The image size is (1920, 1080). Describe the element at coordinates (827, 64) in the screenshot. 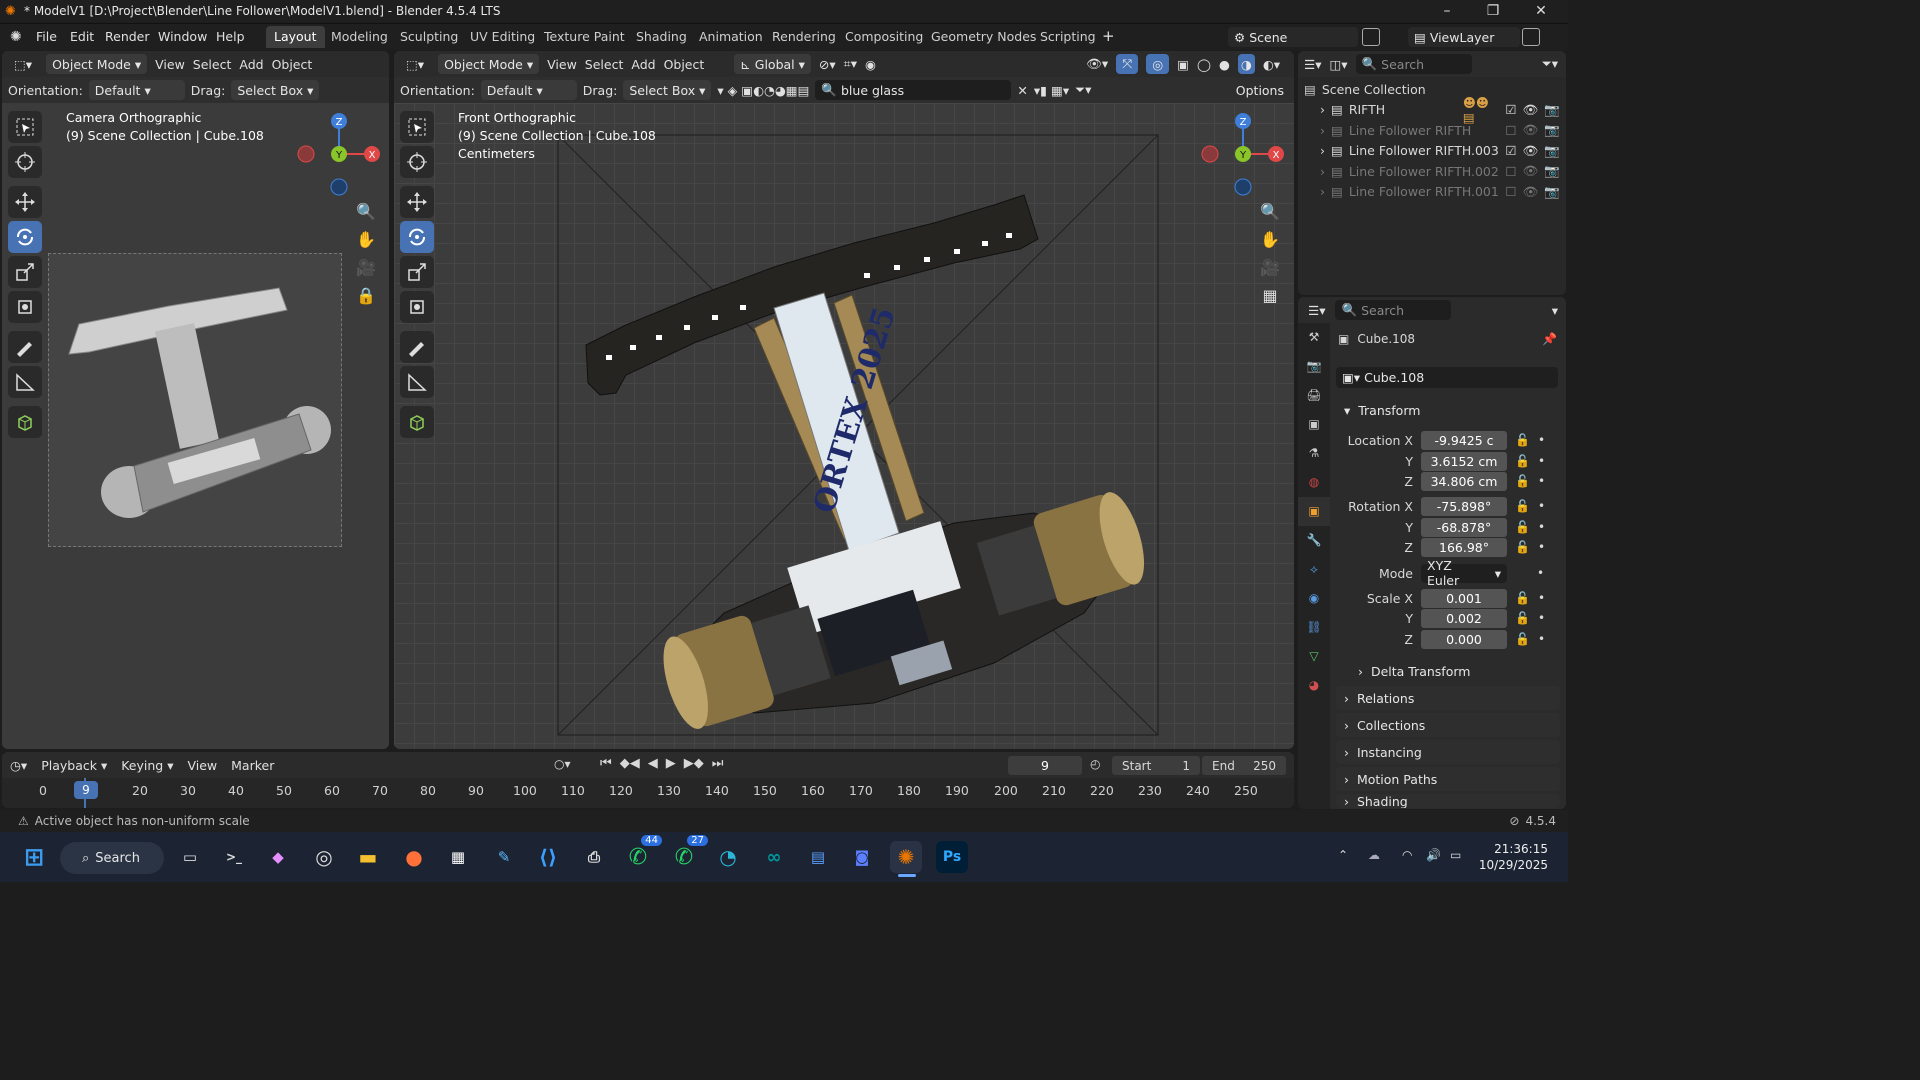

I see `pivot-icon: ⊘▾` at that location.